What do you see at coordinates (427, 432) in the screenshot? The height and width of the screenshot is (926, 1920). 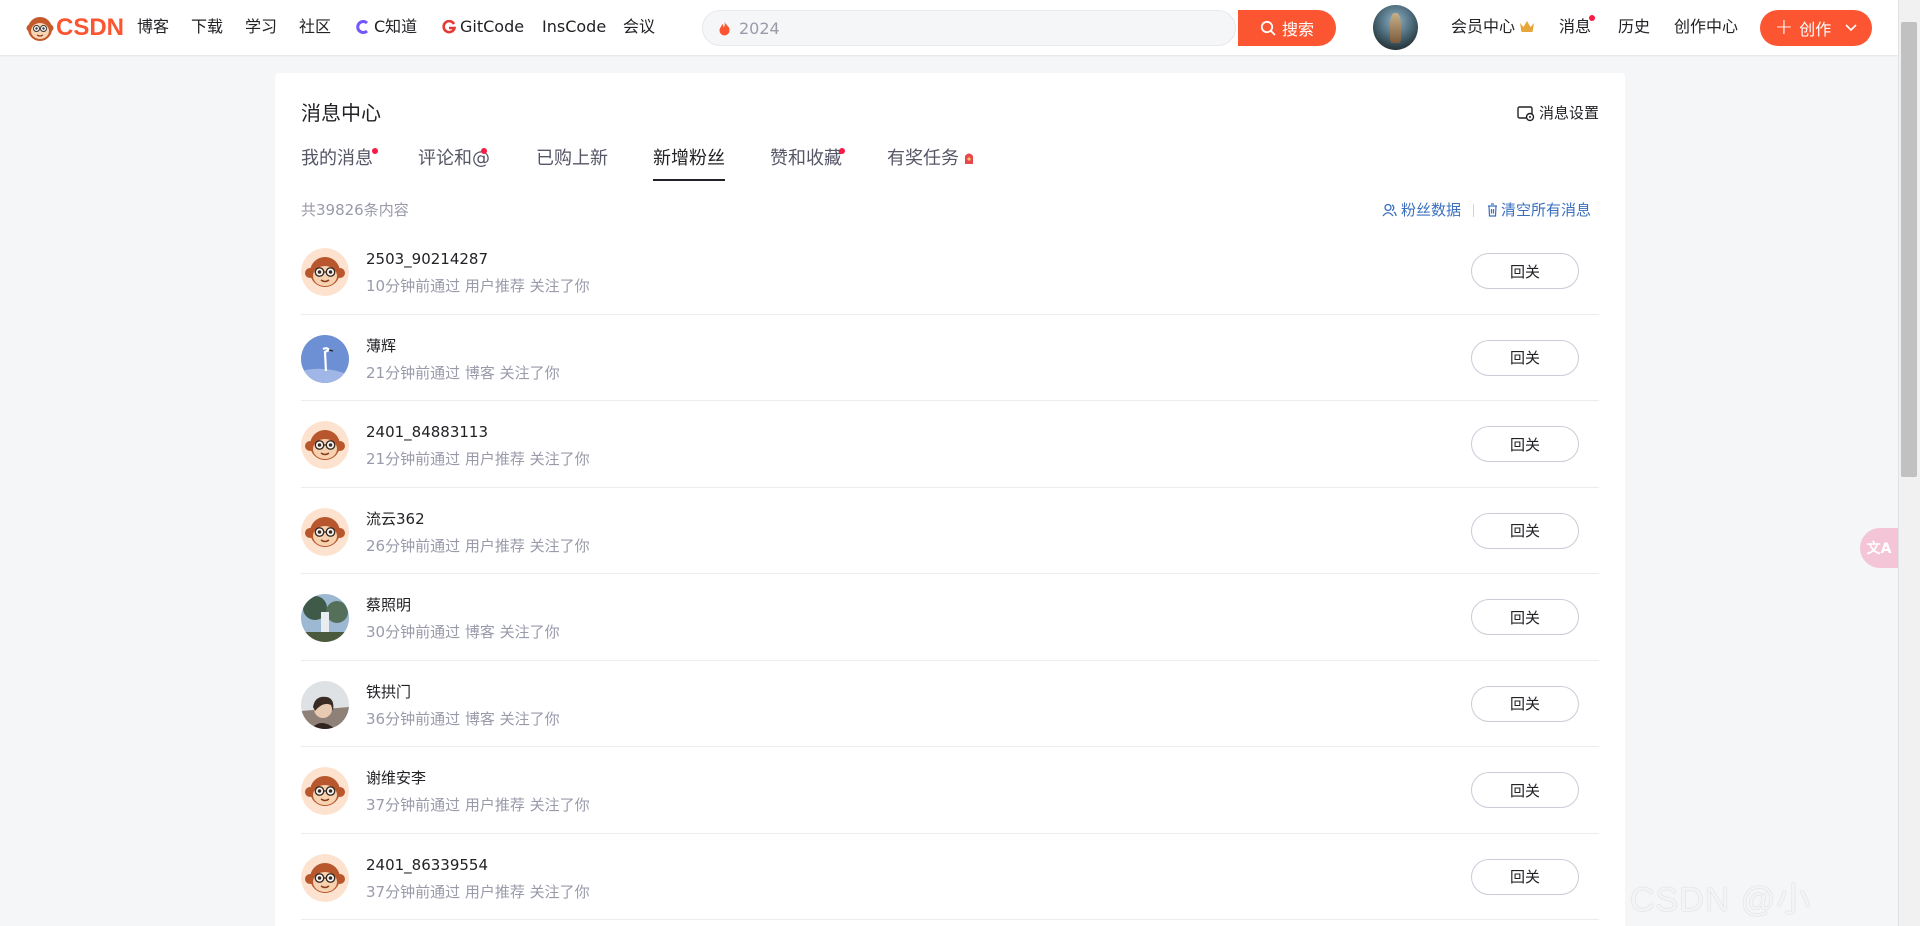 I see `fan-name: 2401_84883113` at bounding box center [427, 432].